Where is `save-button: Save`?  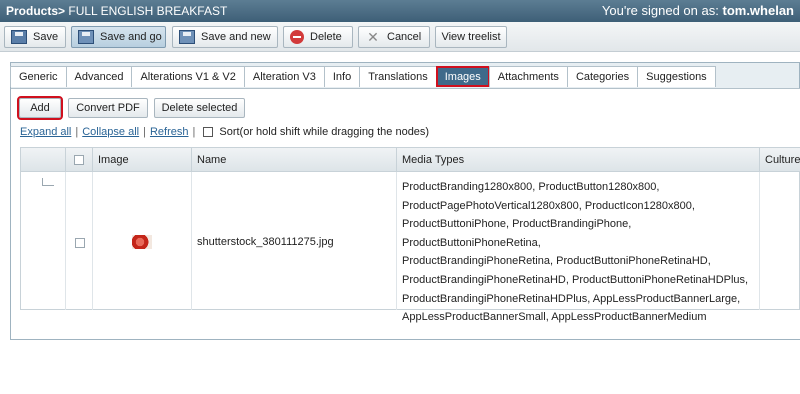 save-button: Save is located at coordinates (35, 37).